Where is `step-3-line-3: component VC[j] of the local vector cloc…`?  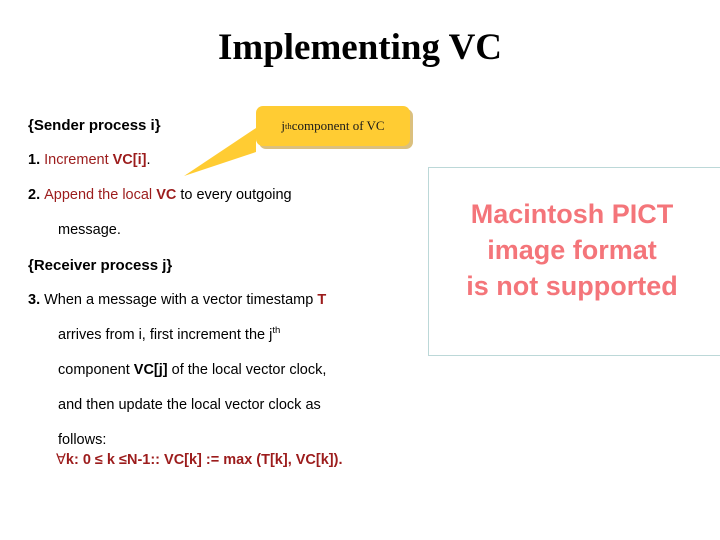 step-3-line-3: component VC[j] of the local vector cloc… is located at coordinates (224, 370).